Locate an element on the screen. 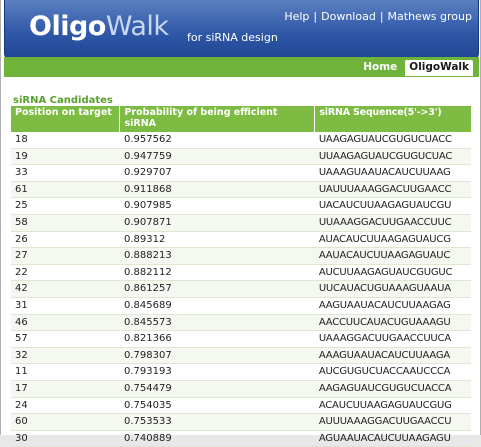  tab-oligowalk: OligoWalk is located at coordinates (439, 68).